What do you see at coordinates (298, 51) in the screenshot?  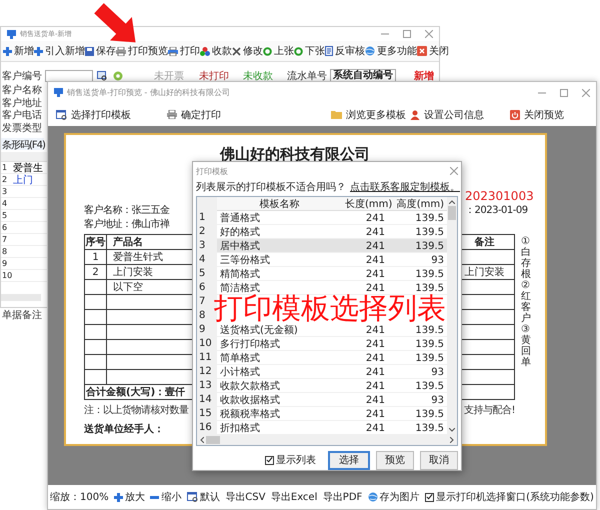 I see `circle-icon` at bounding box center [298, 51].